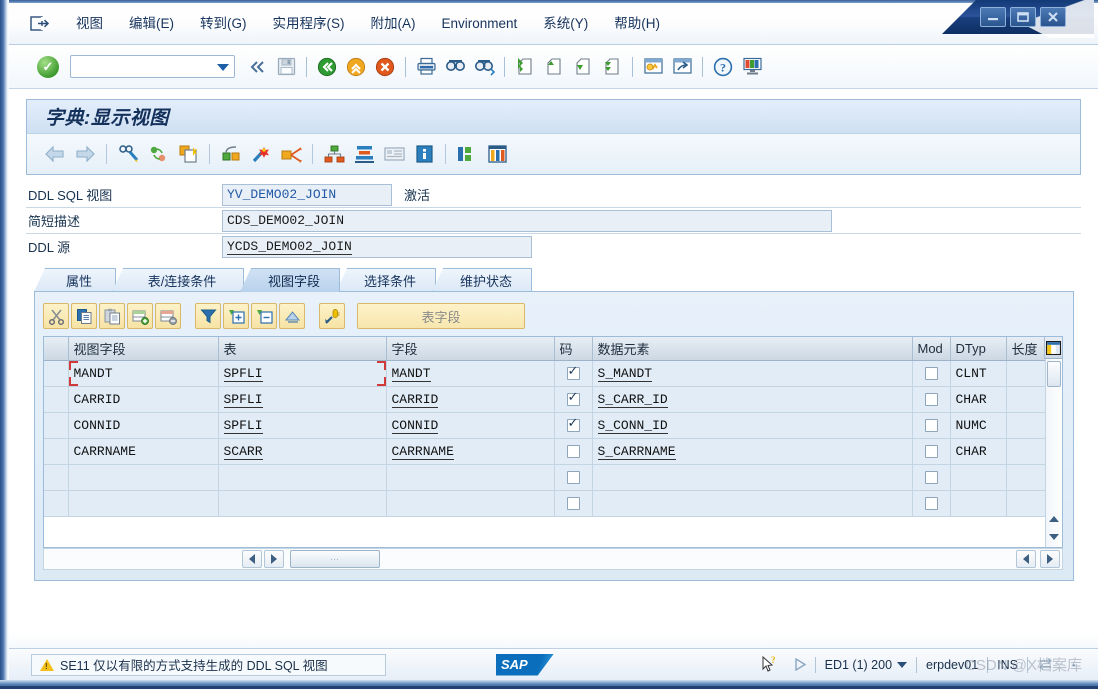 This screenshot has height=689, width=1098. I want to click on create-session-icon, so click(653, 67).